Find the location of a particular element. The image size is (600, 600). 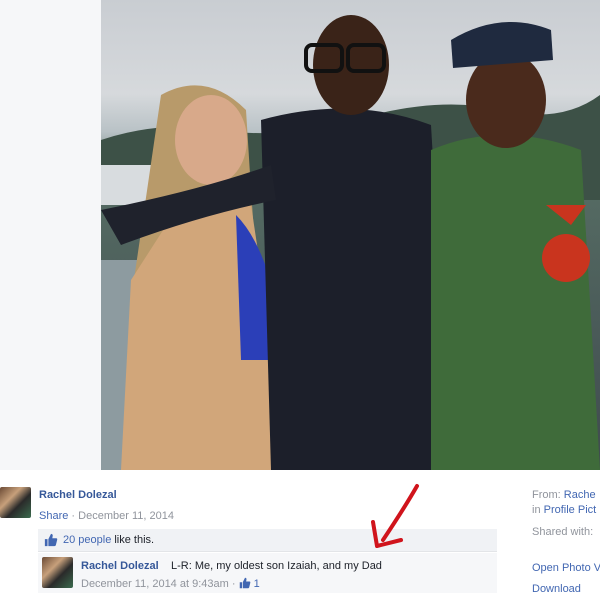

album-prefix: in is located at coordinates (536, 510).